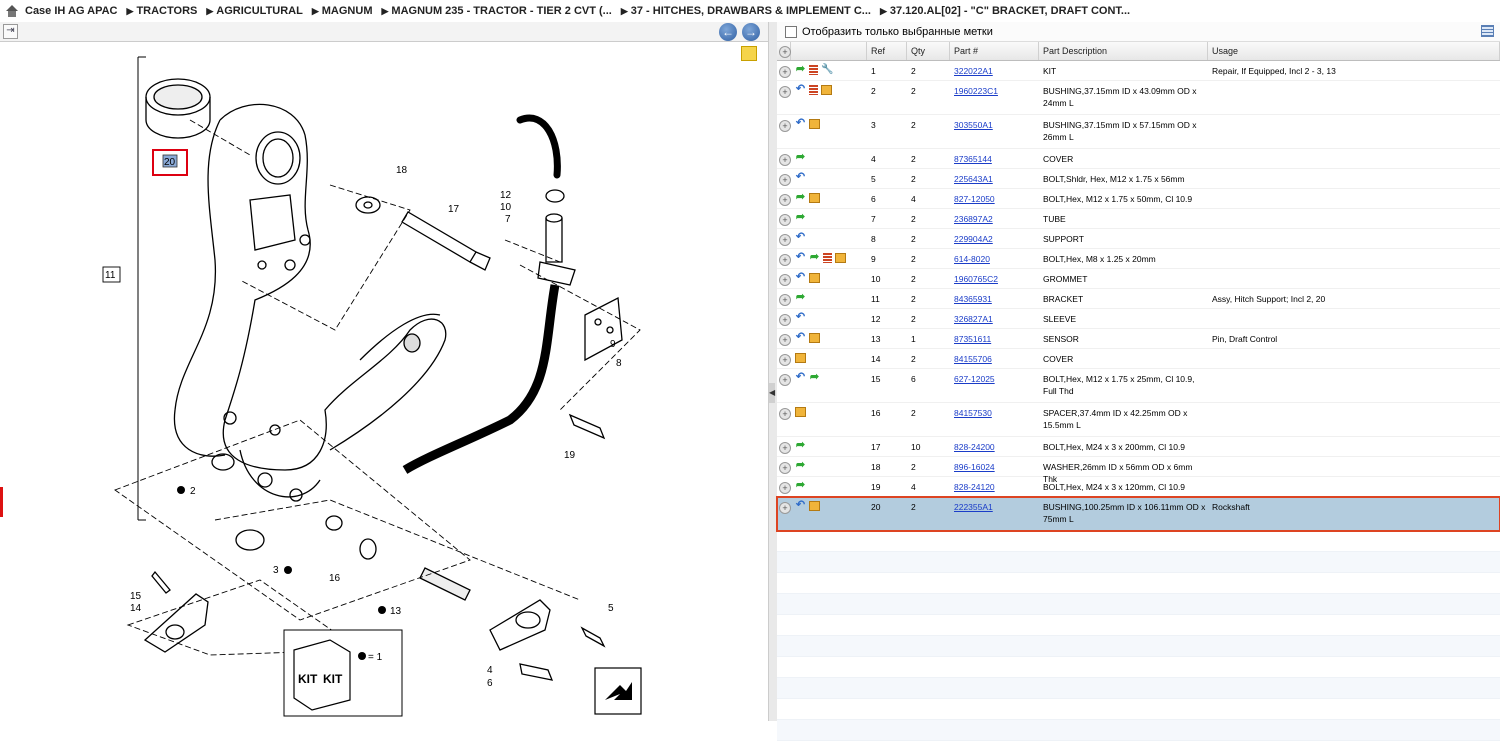 The width and height of the screenshot is (1500, 741). I want to click on part-number-link: 828-24120, so click(994, 486).